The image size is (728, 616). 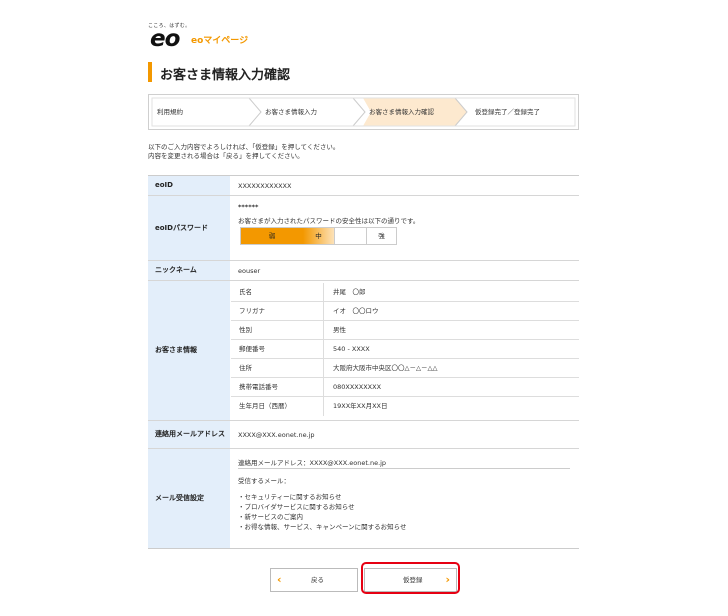 What do you see at coordinates (349, 292) in the screenshot?
I see `name-value: 井尾 〇郎` at bounding box center [349, 292].